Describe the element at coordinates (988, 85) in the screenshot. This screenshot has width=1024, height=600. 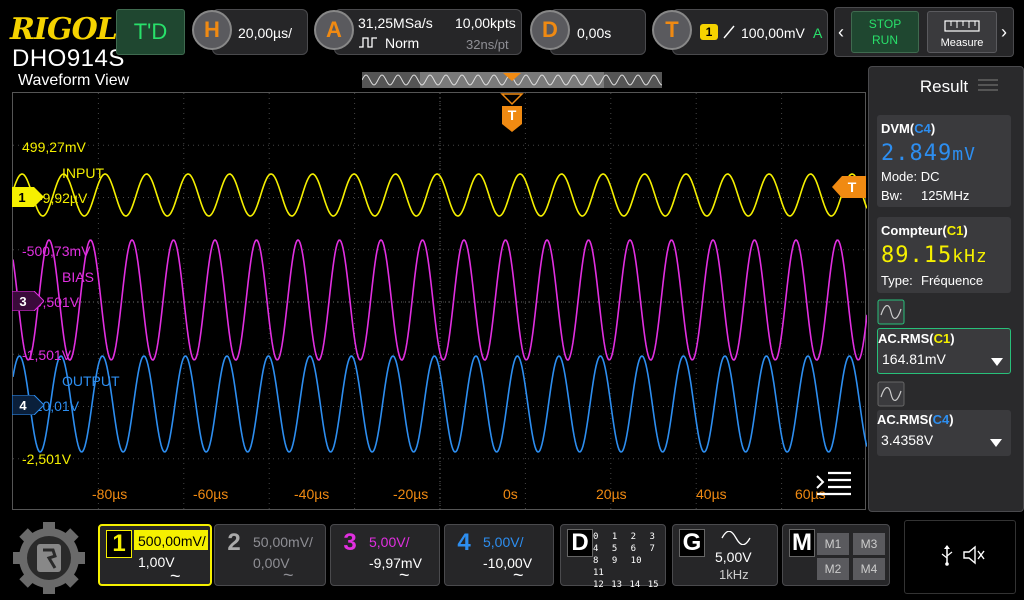
I see `result-menu-icon` at that location.